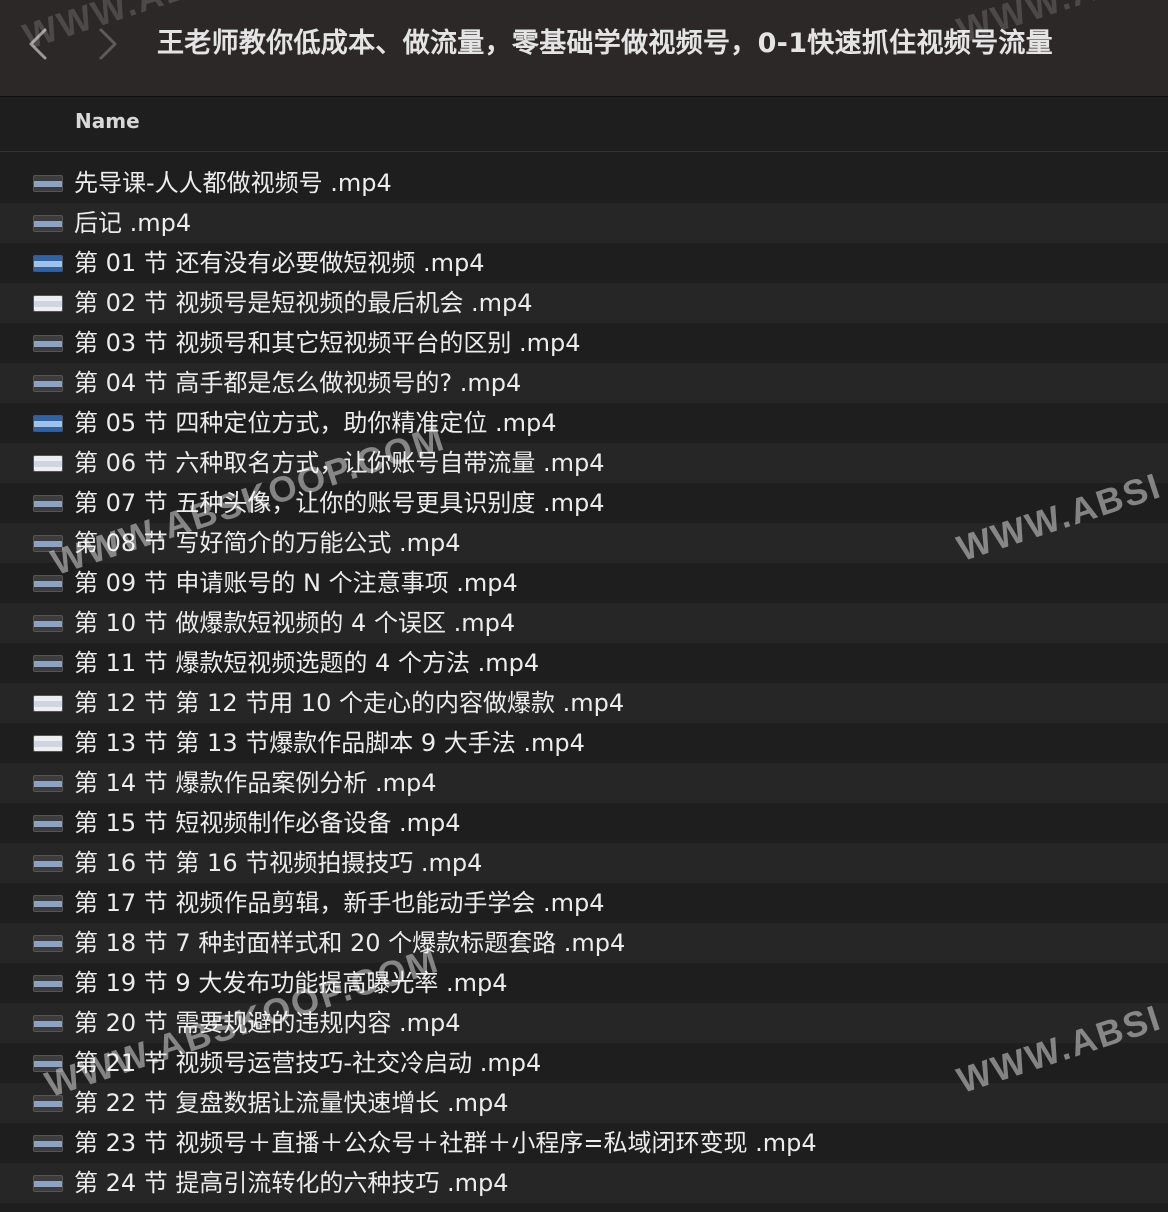 This screenshot has height=1212, width=1168. I want to click on window-title: 王老师教你低成本、做流量，零基础学做视频号，0-1快速抓住视频号流量, so click(605, 43).